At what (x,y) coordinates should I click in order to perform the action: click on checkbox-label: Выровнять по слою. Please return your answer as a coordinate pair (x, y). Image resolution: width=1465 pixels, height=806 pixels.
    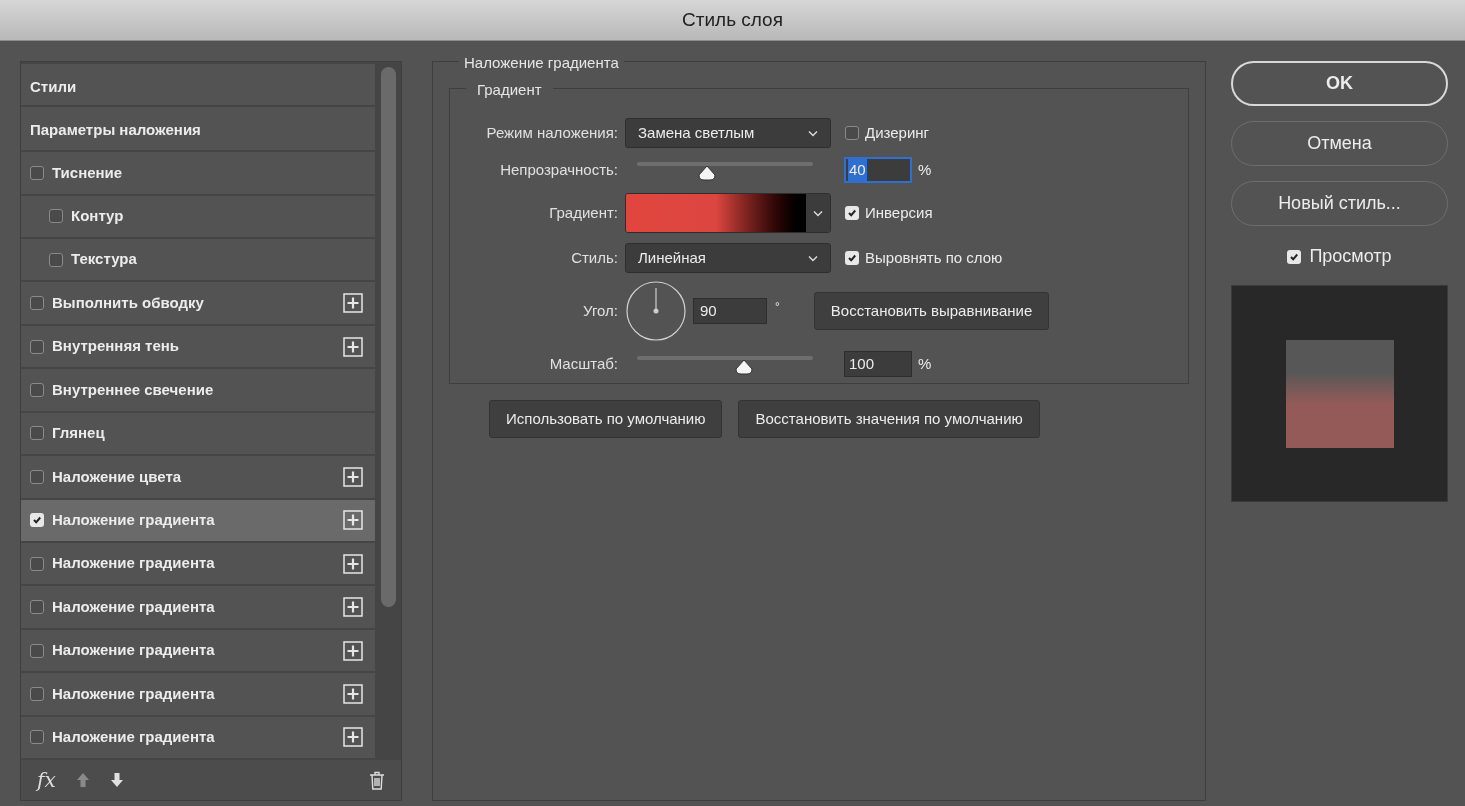
    Looking at the image, I should click on (934, 257).